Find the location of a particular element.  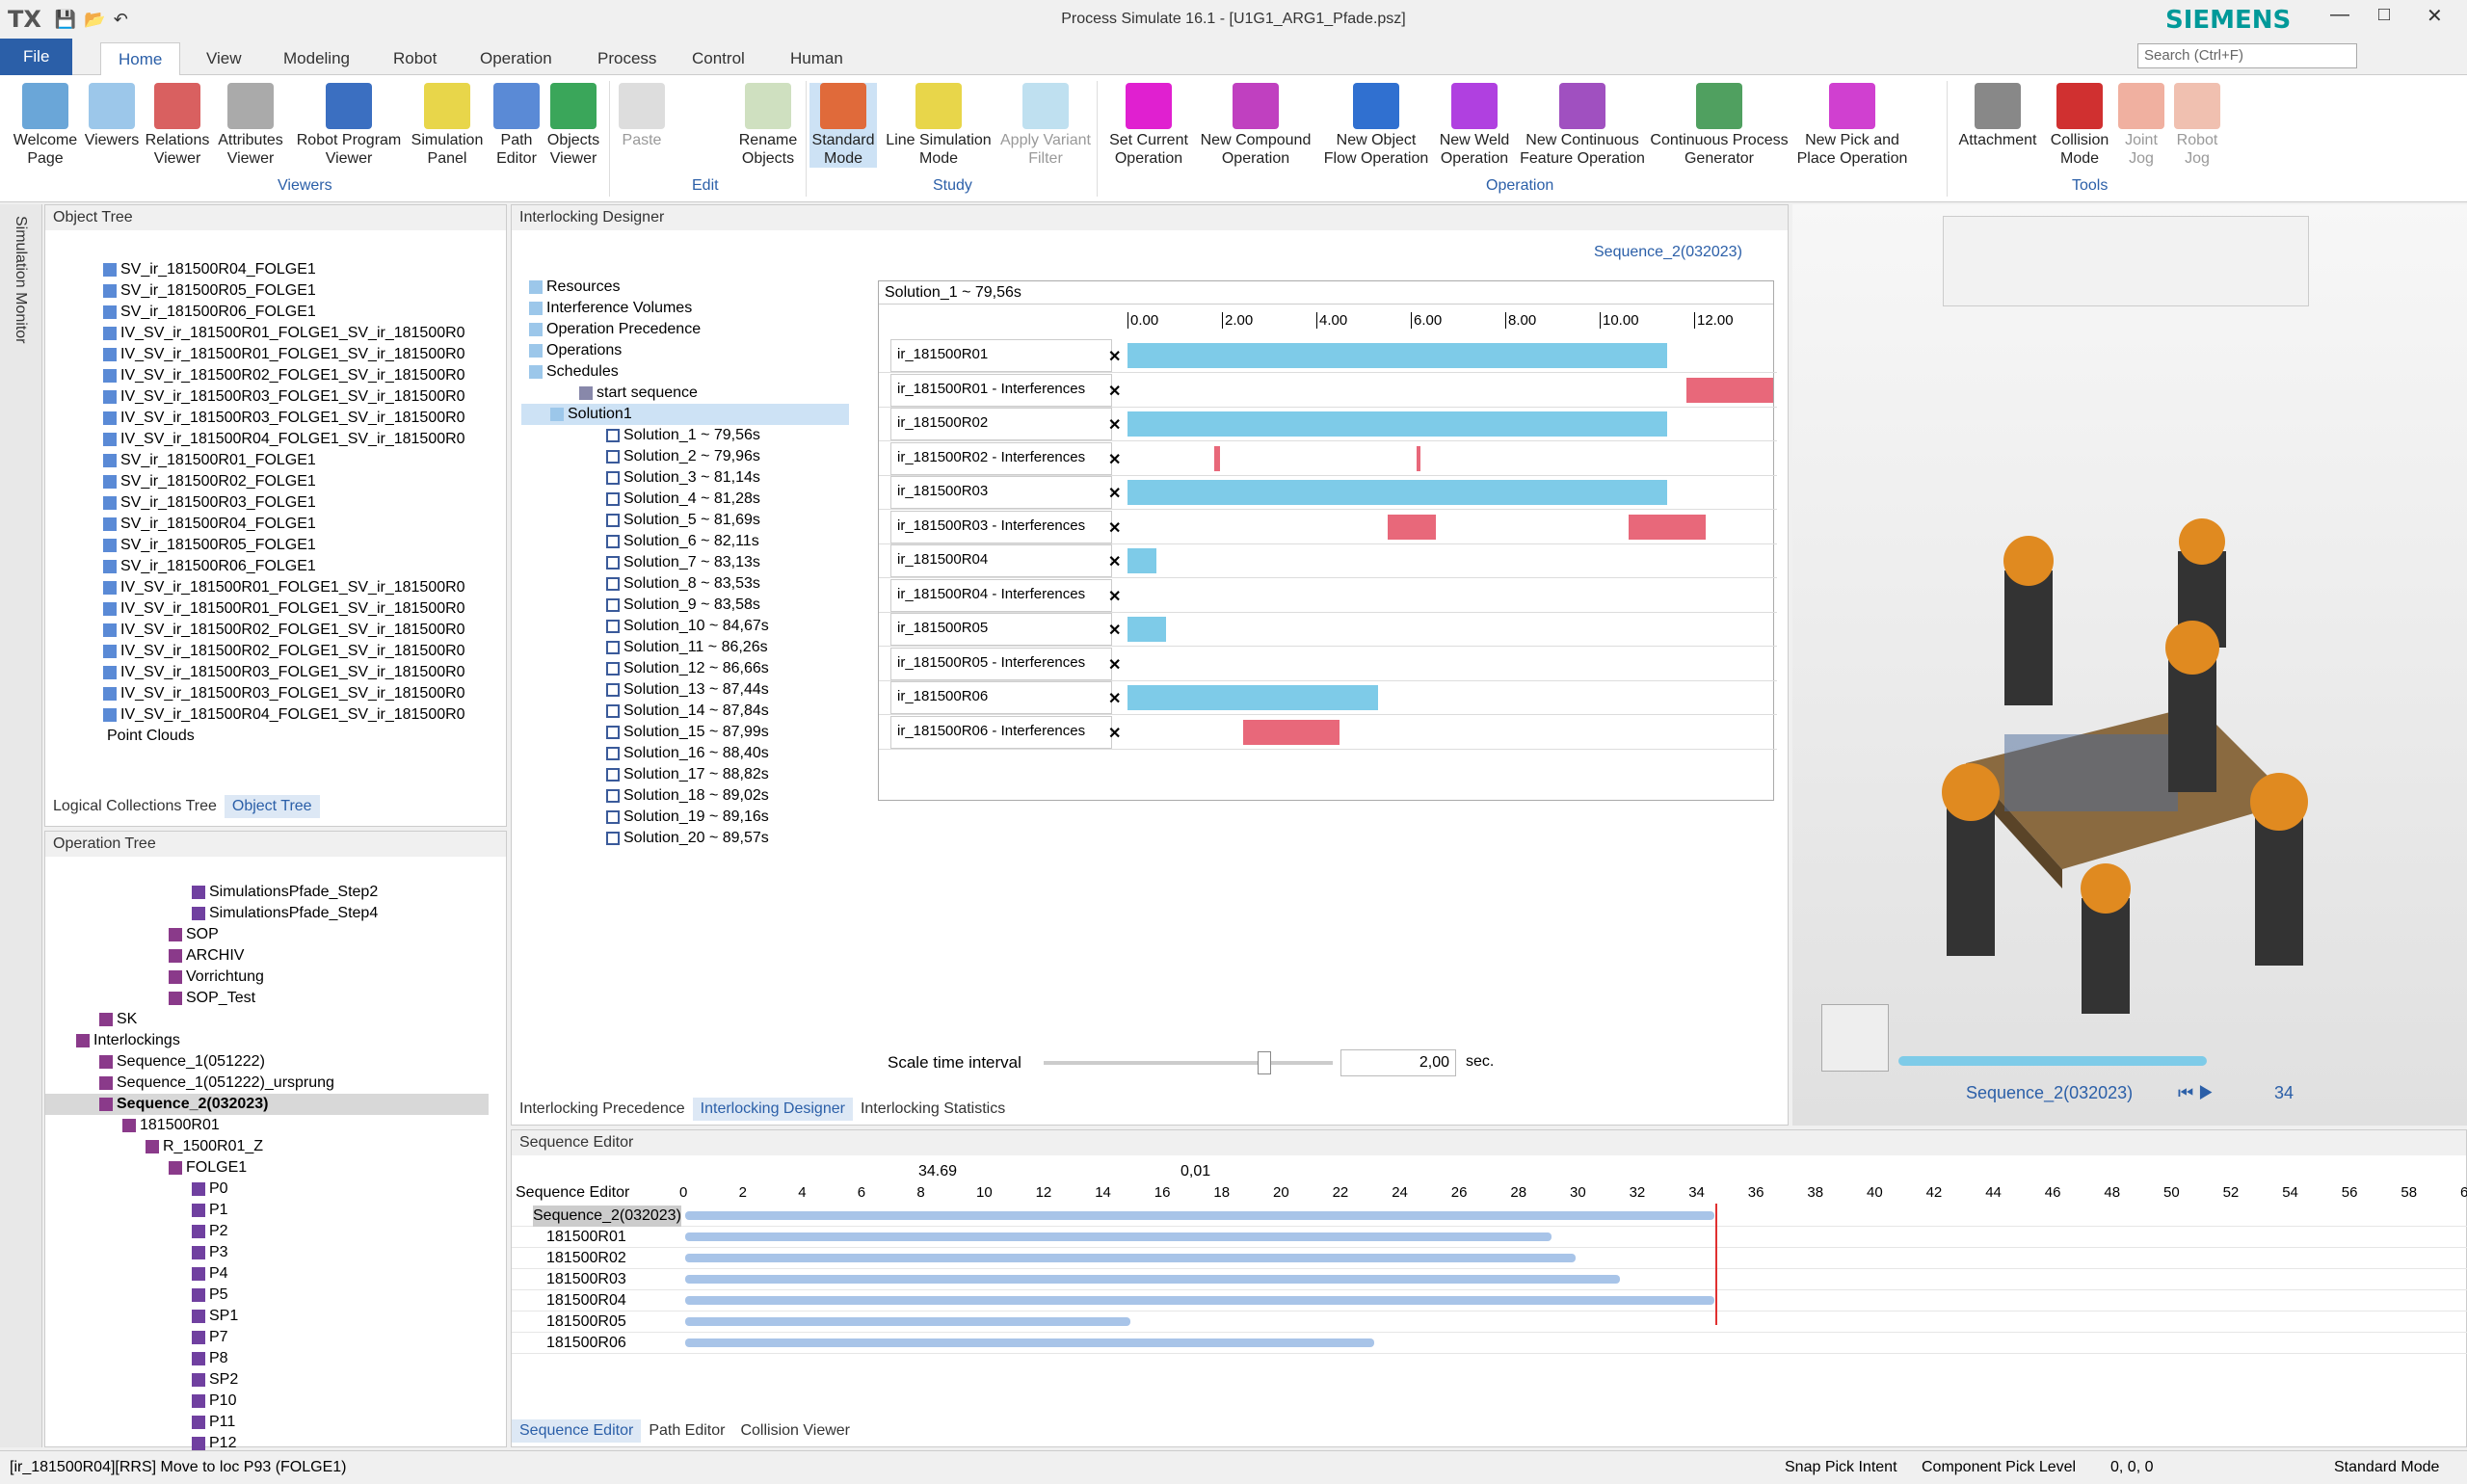

tree-item: 181500R01 is located at coordinates (267, 1125).